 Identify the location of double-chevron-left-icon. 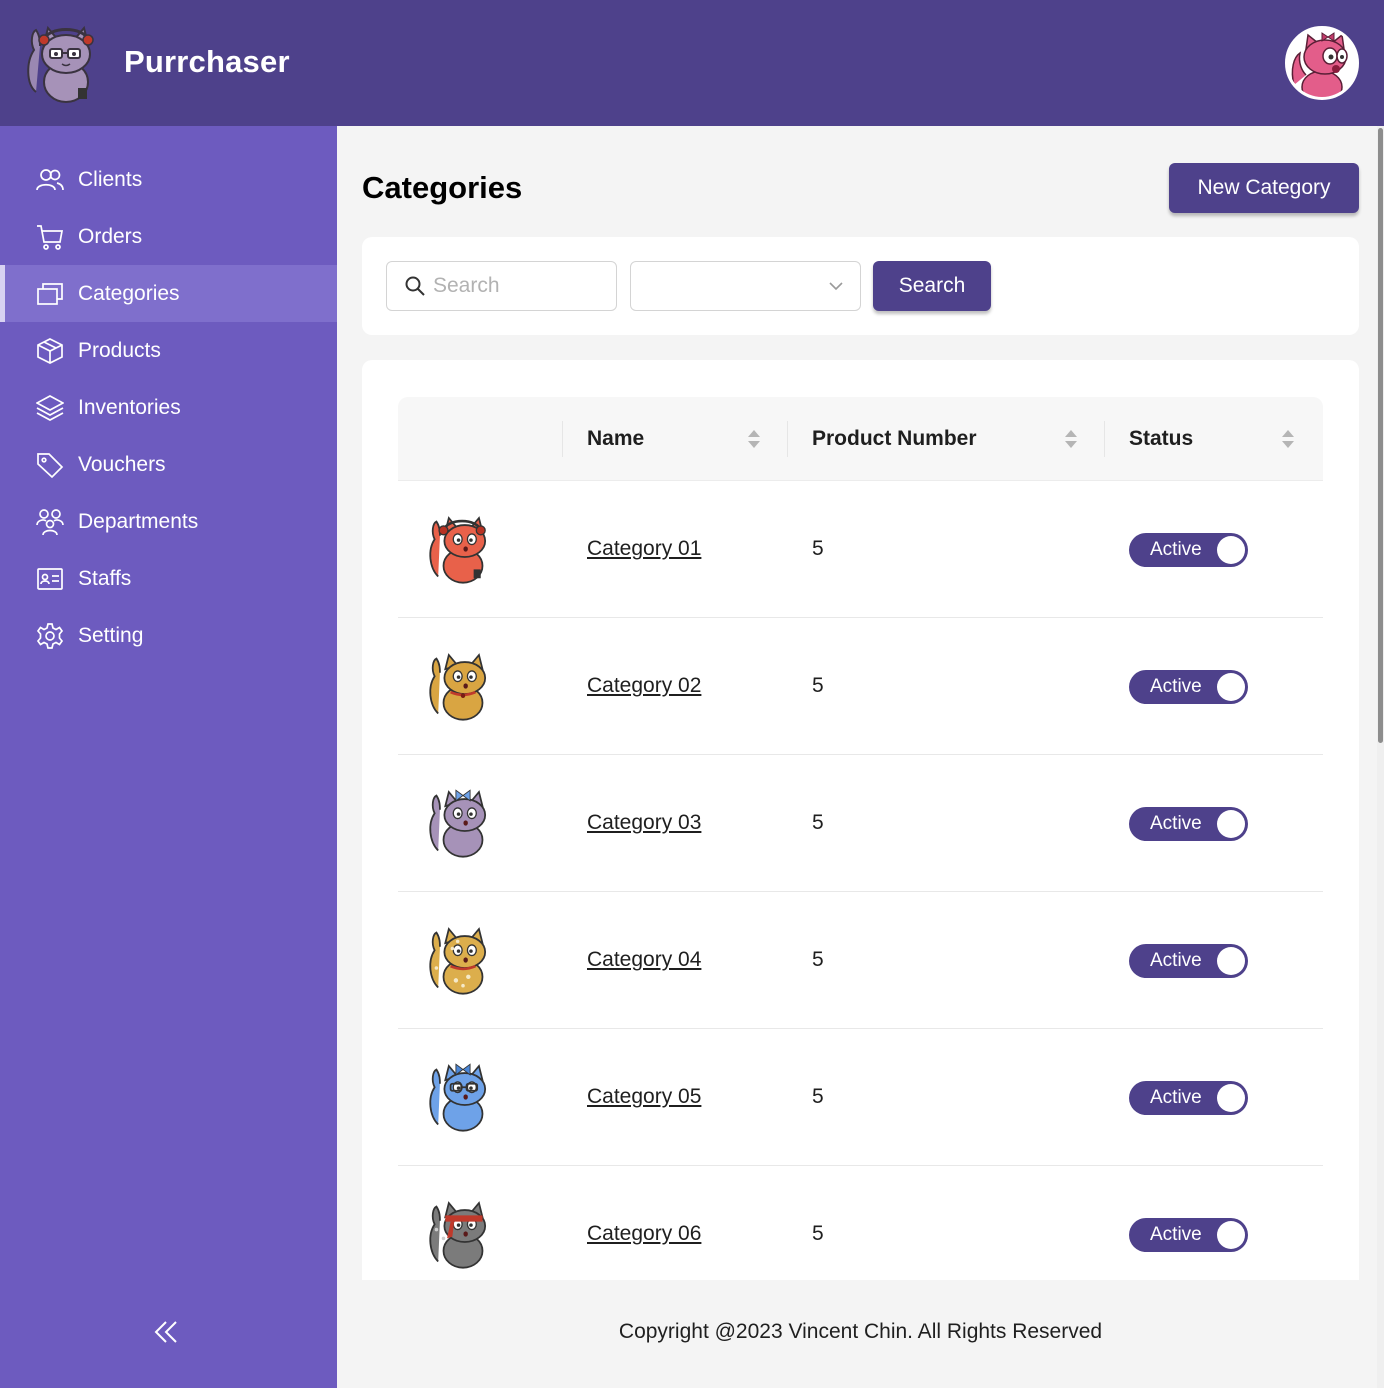
(165, 1332).